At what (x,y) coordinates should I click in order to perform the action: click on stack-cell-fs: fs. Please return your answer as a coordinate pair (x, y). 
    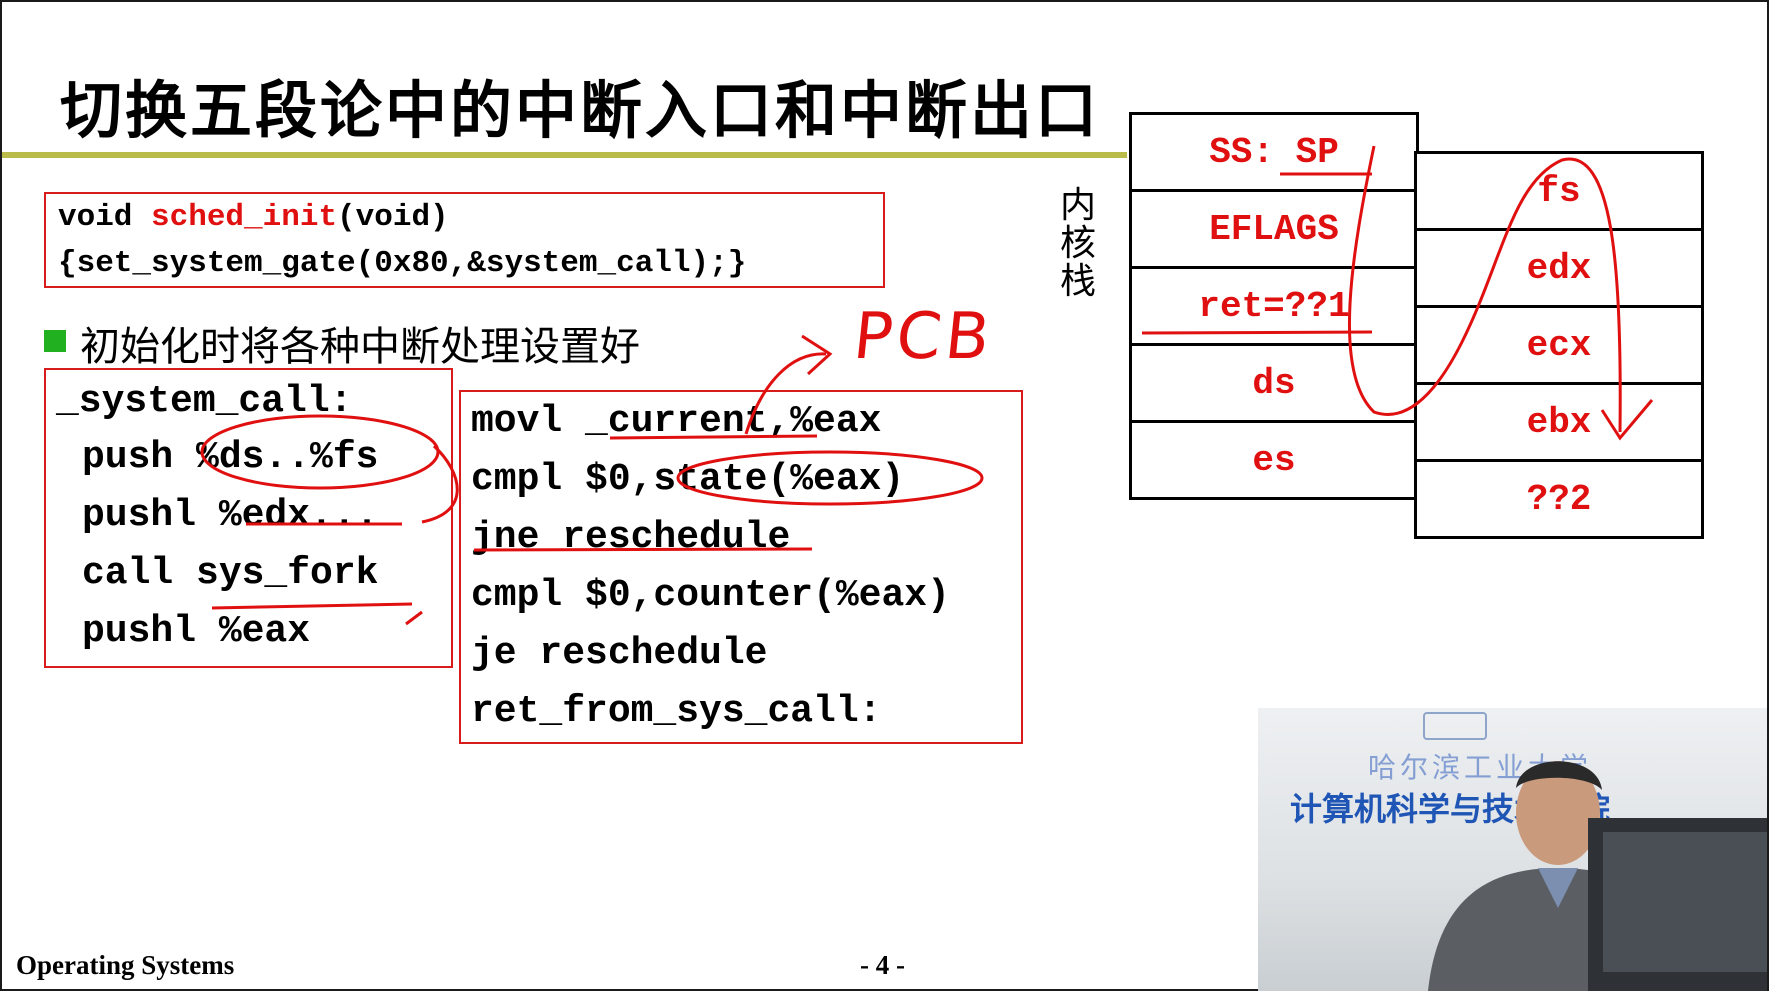
    Looking at the image, I should click on (1559, 191).